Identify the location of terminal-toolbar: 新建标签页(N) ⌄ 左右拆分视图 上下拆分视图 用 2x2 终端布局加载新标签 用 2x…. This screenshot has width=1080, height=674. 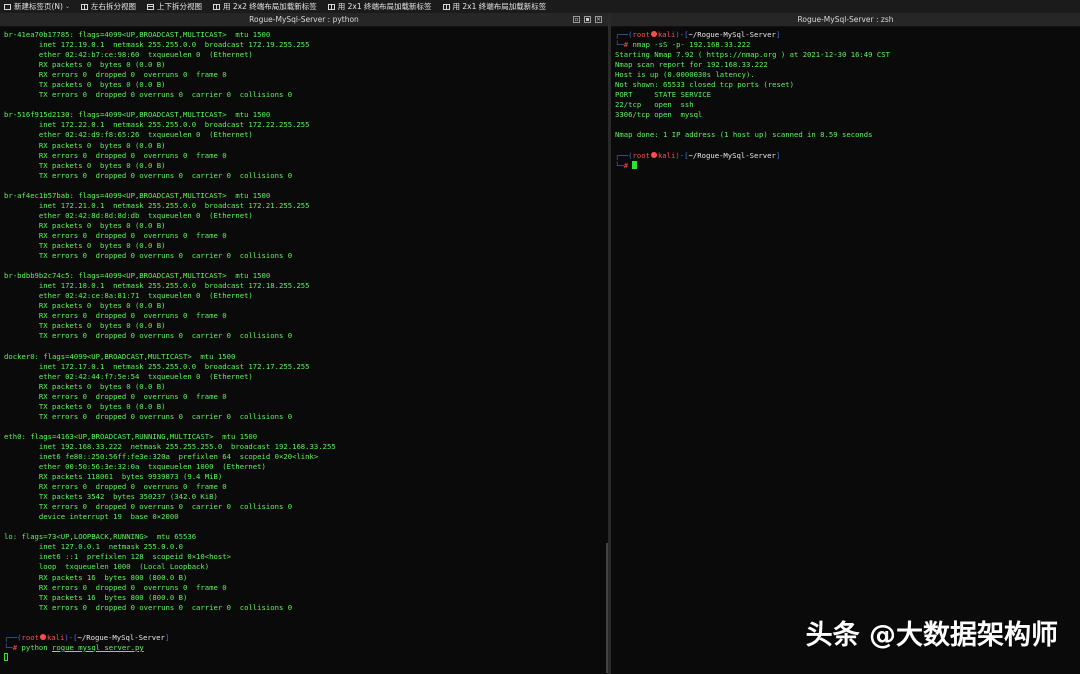
(540, 6).